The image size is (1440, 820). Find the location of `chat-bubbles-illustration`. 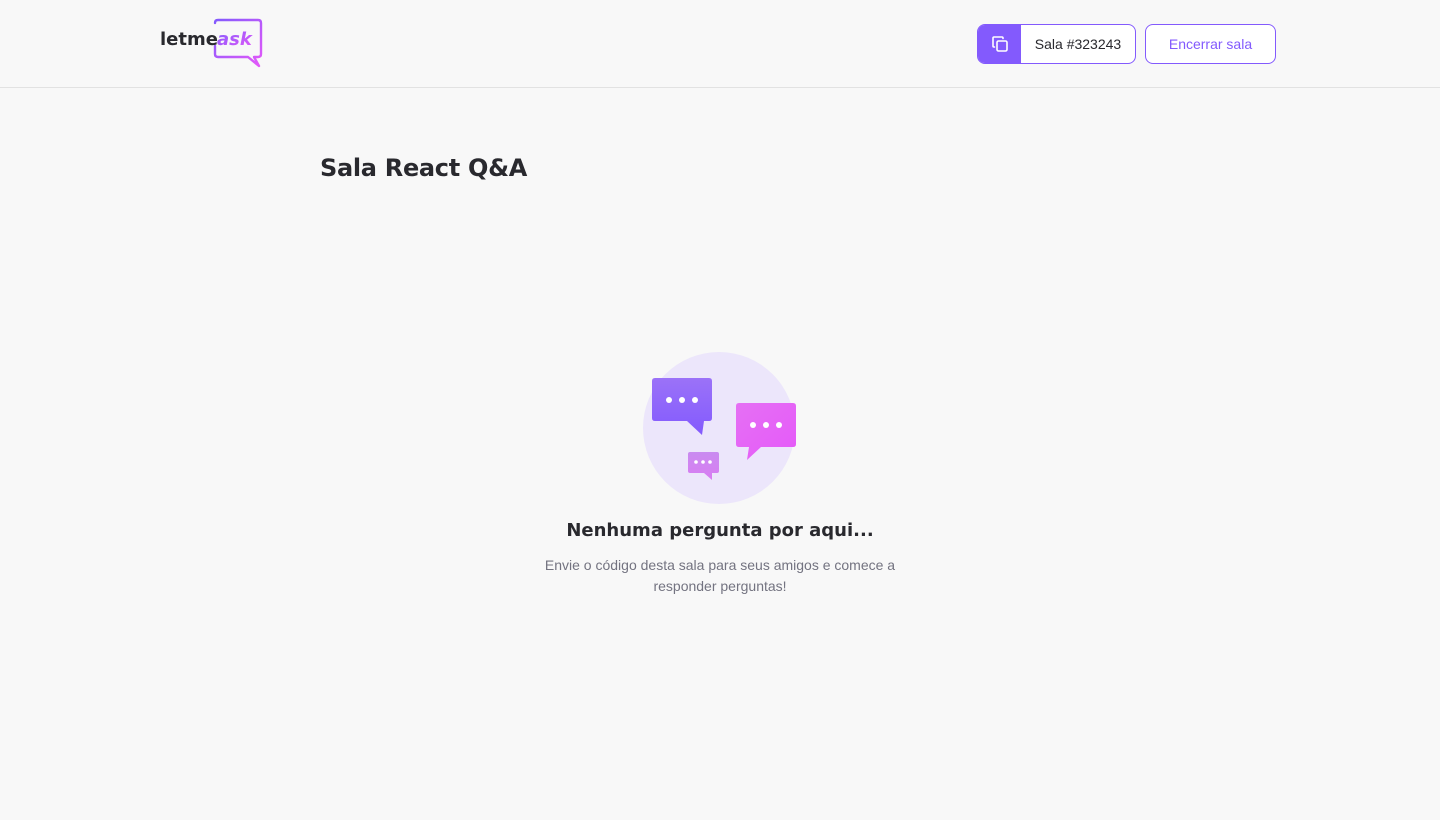

chat-bubbles-illustration is located at coordinates (720, 428).